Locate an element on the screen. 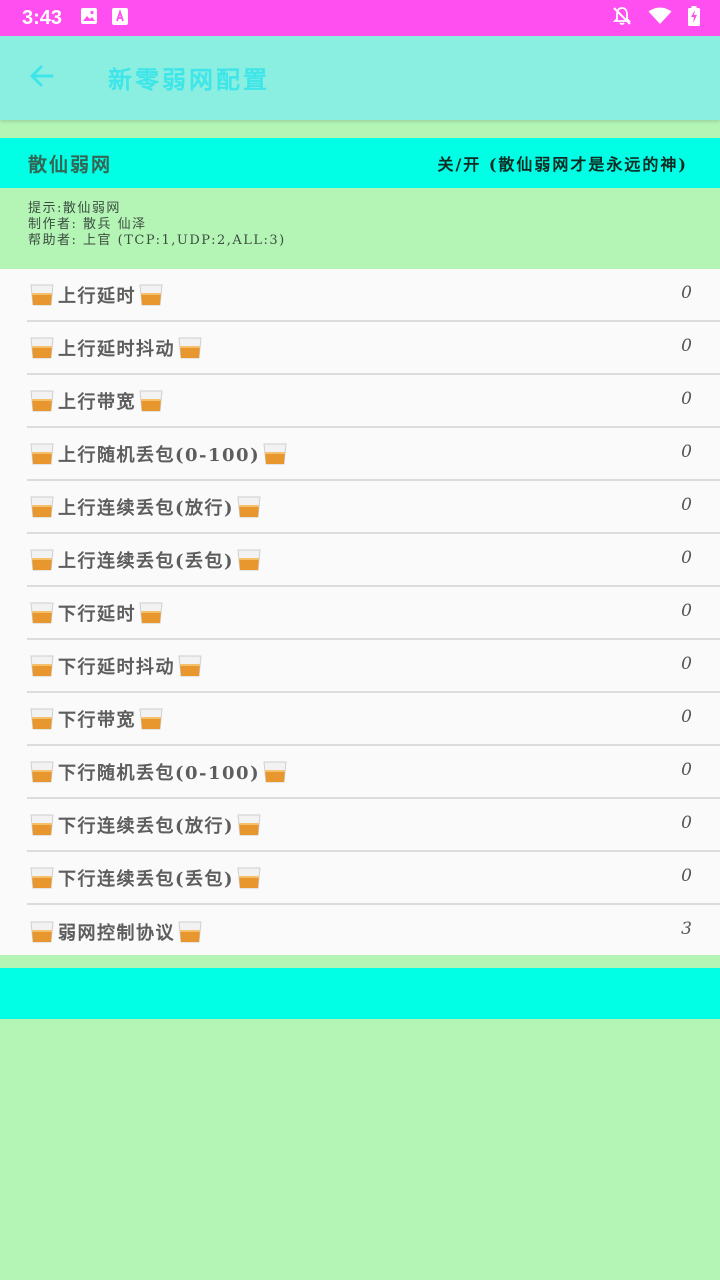 This screenshot has height=1280, width=720. arrow-back-icon is located at coordinates (42, 78).